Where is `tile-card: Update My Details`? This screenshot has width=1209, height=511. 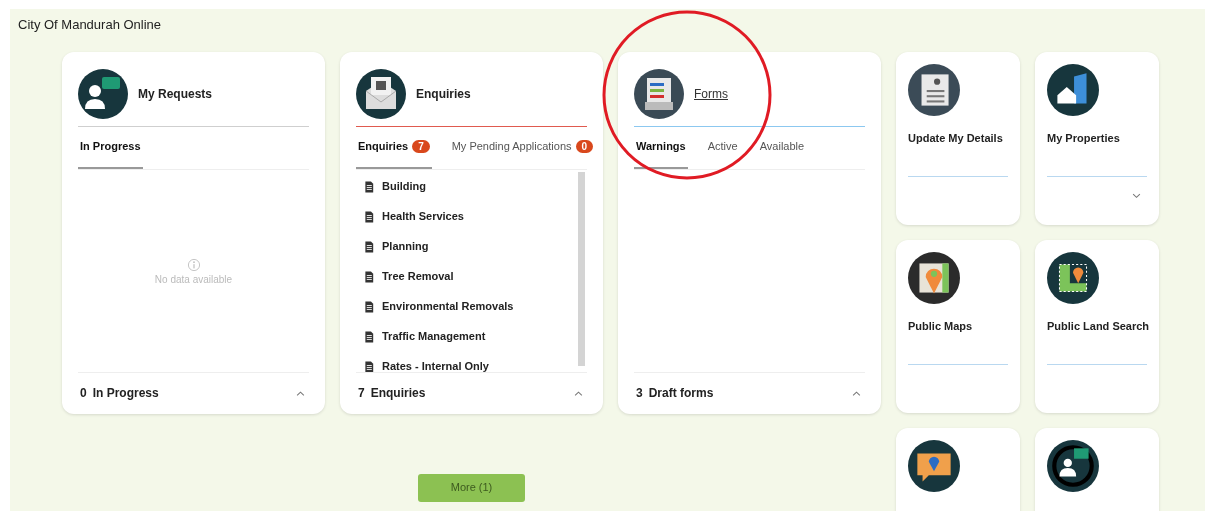
tile-card: Update My Details is located at coordinates (958, 138).